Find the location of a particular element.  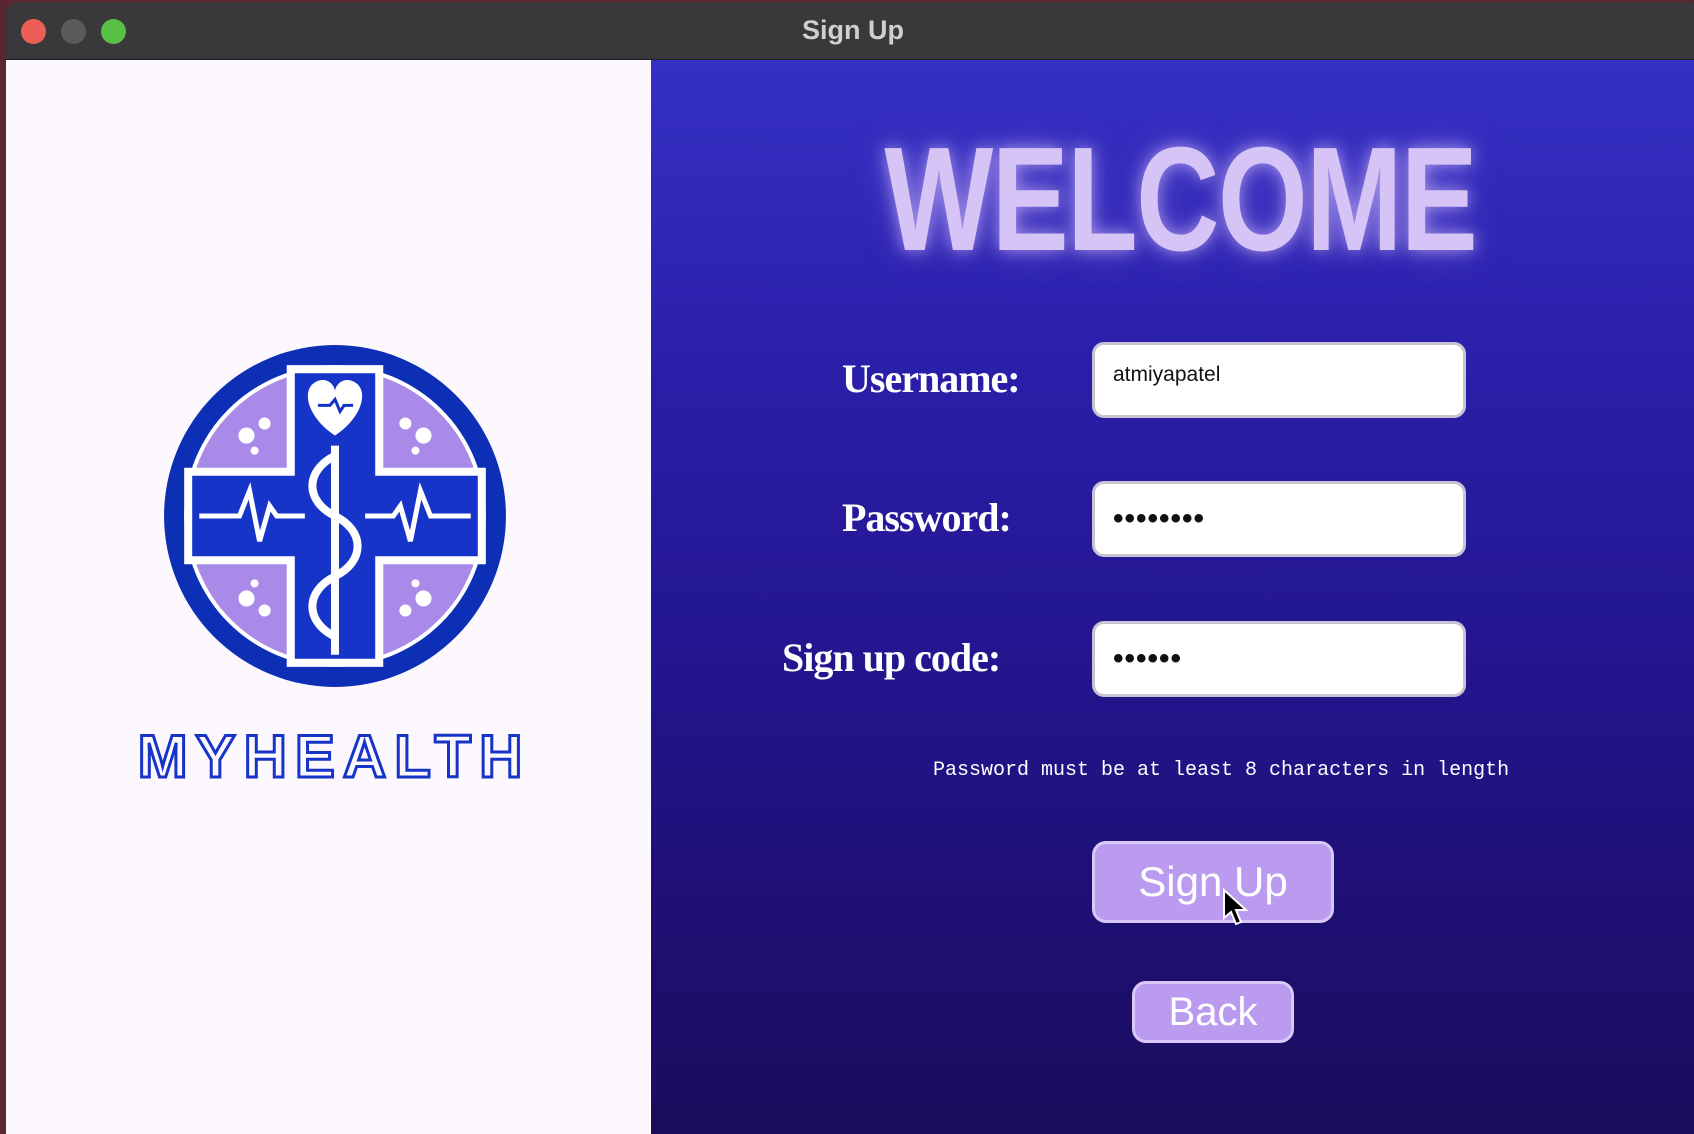

mouse-cursor-icon is located at coordinates (1236, 907).